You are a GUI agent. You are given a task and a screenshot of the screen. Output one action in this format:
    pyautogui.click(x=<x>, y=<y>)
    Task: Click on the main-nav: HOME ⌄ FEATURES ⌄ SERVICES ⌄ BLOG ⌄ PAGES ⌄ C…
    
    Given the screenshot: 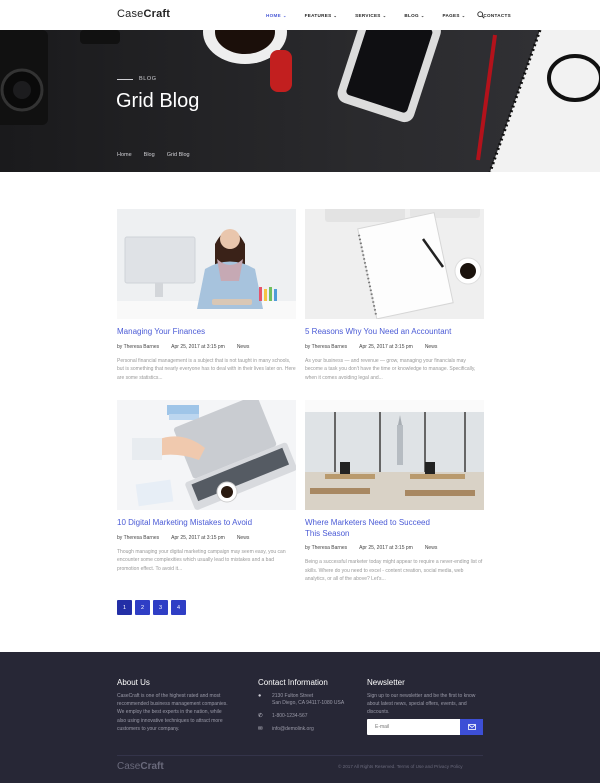 What is the action you would take?
    pyautogui.click(x=397, y=15)
    